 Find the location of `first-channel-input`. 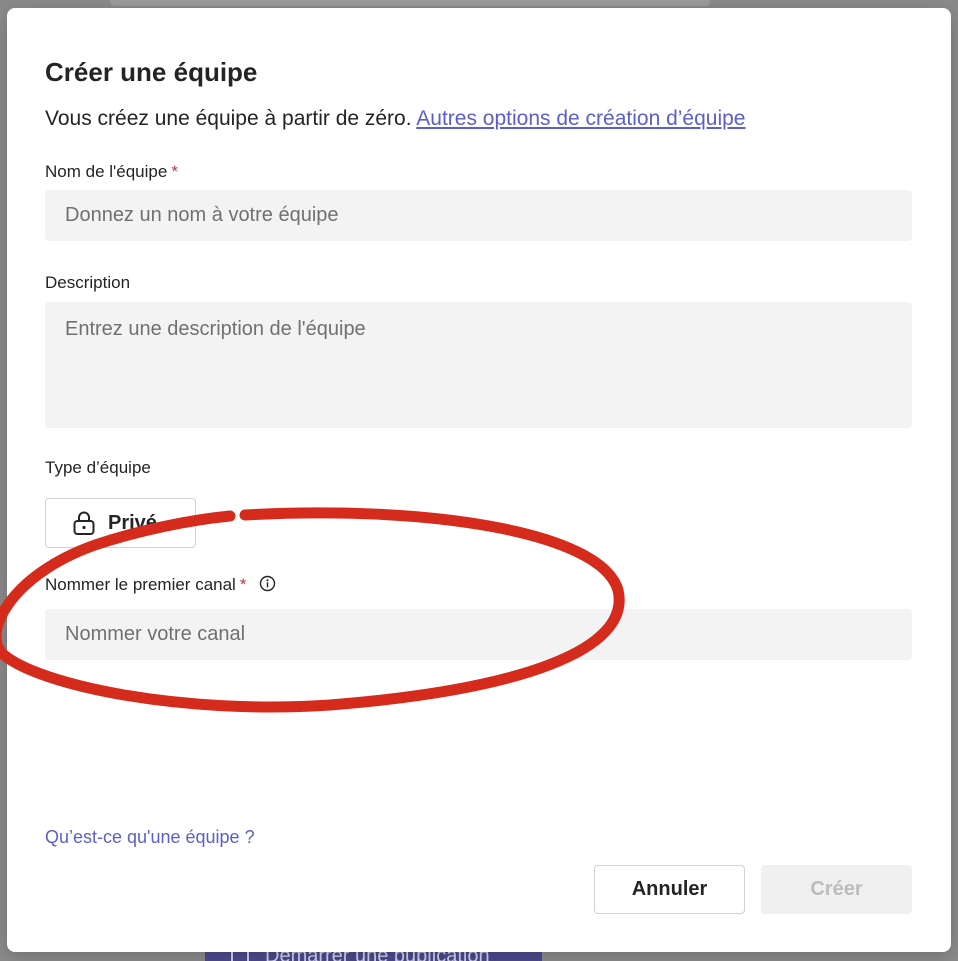

first-channel-input is located at coordinates (478, 634).